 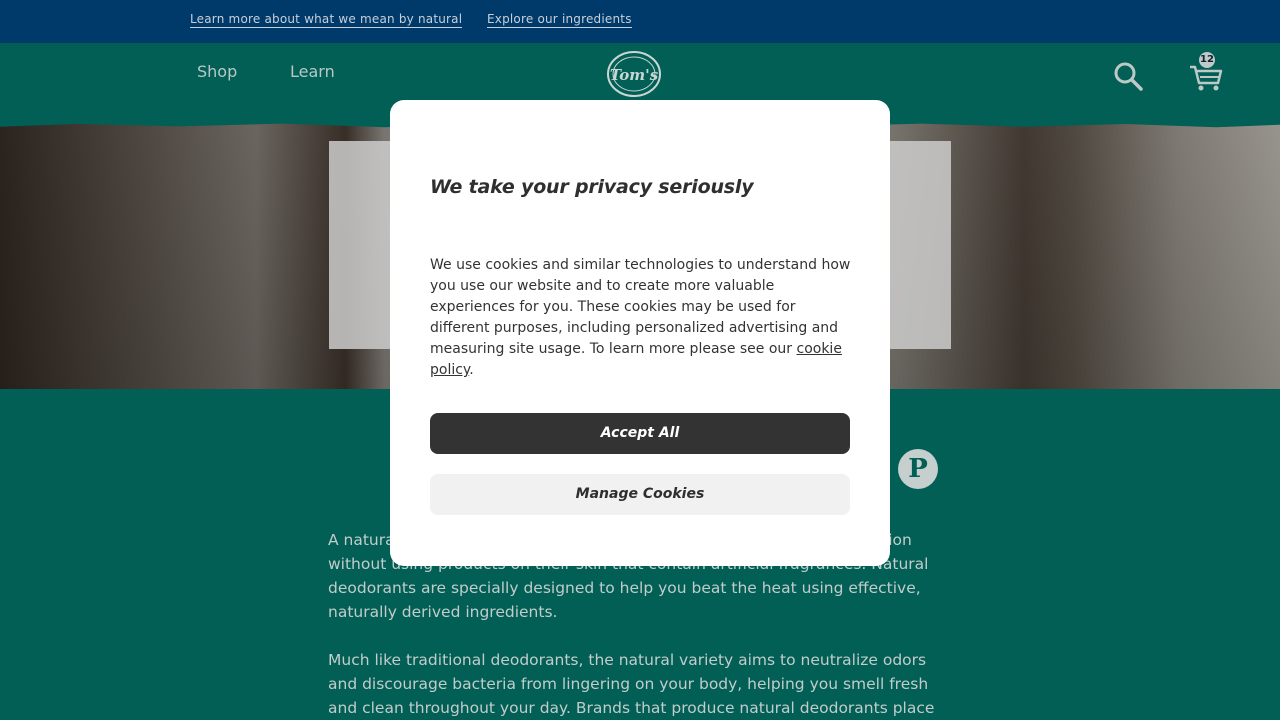 I want to click on cart-button: 12, so click(x=1206, y=72).